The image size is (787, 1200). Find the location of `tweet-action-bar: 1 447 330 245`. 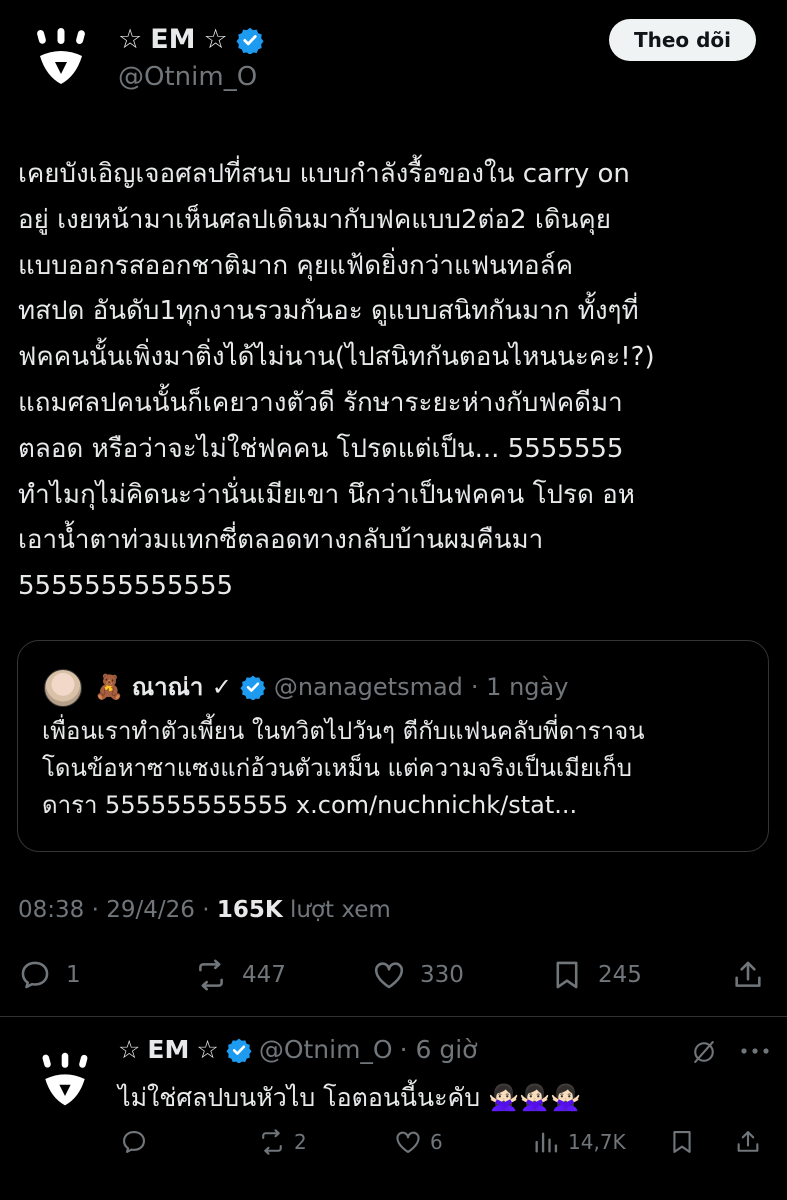

tweet-action-bar: 1 447 330 245 is located at coordinates (393, 977).